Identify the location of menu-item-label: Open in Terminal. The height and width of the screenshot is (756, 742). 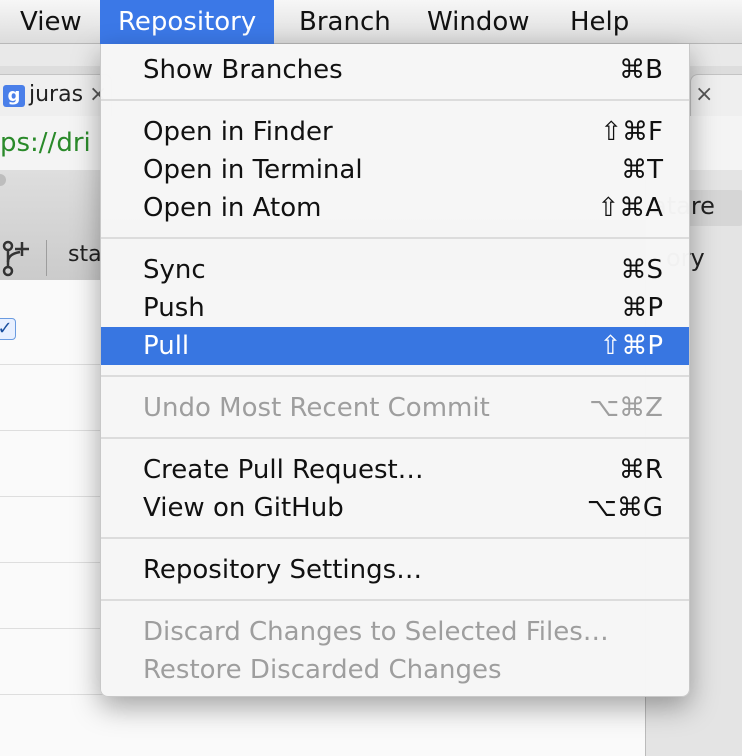
(253, 170).